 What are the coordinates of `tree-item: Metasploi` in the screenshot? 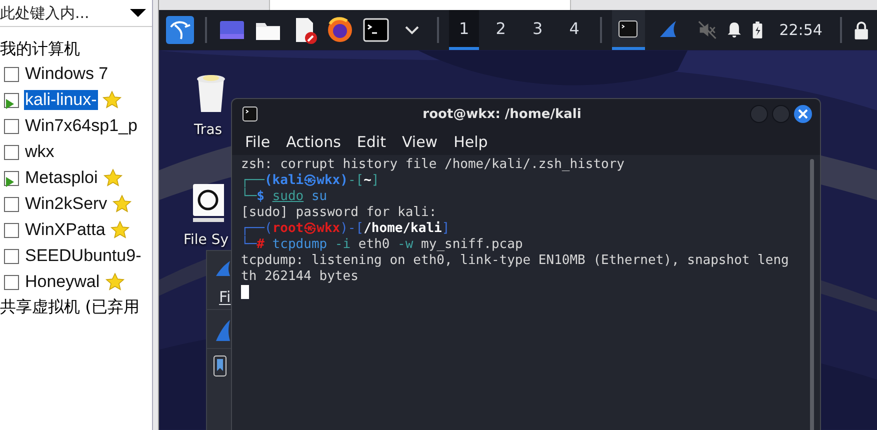 It's located at (61, 178).